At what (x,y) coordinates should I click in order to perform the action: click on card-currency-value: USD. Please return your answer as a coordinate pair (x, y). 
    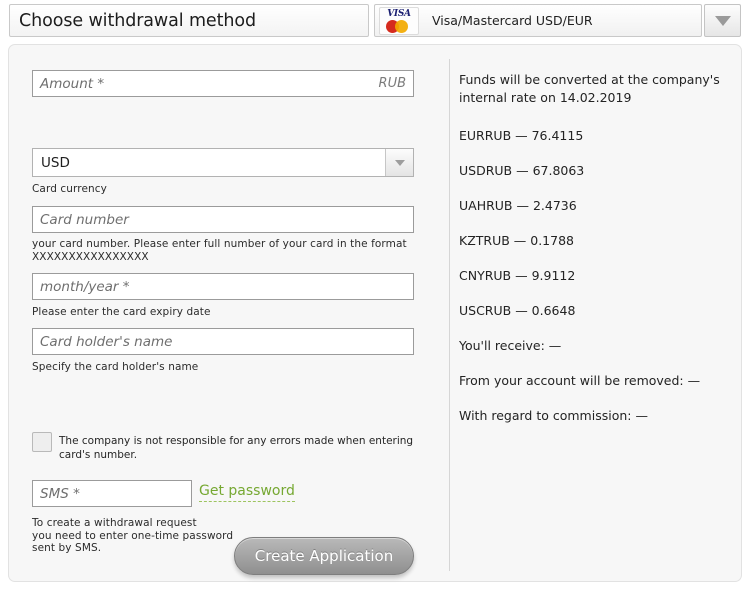
    Looking at the image, I should click on (55, 162).